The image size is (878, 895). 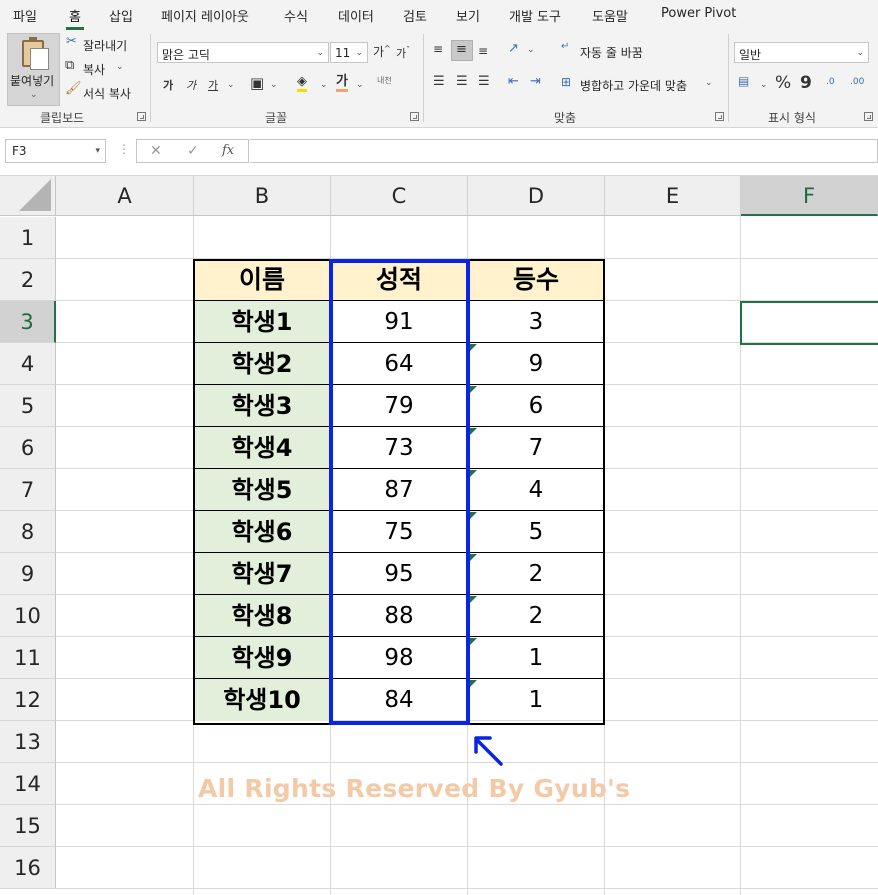 What do you see at coordinates (73, 88) in the screenshot?
I see `format-painter-icon: 🖌` at bounding box center [73, 88].